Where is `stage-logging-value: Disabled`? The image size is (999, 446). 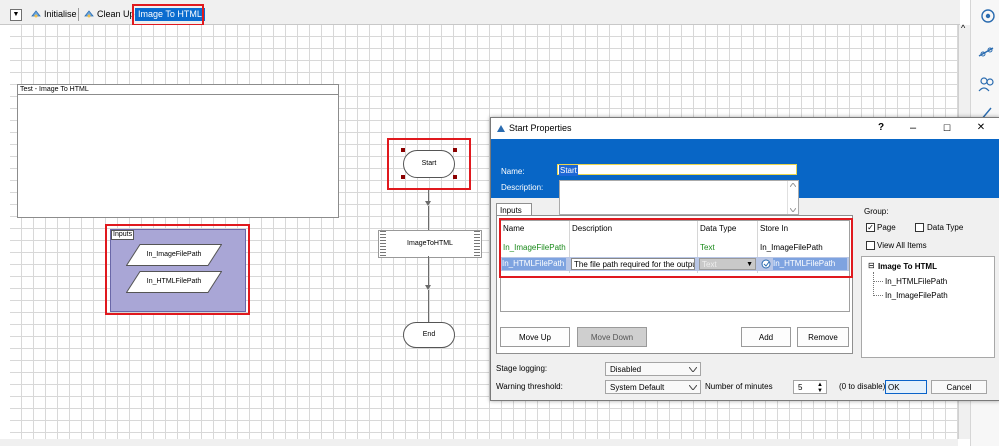
stage-logging-value: Disabled is located at coordinates (626, 369).